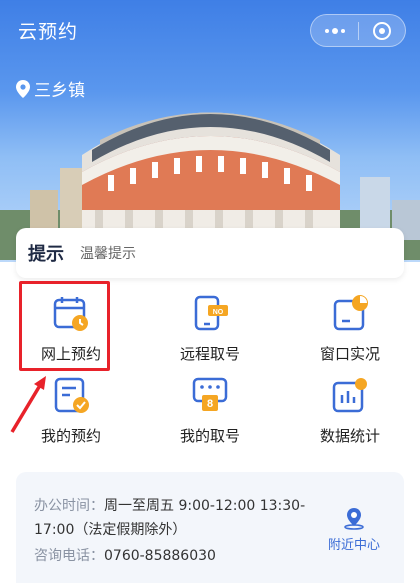 The height and width of the screenshot is (583, 420). I want to click on pointer-arrow-icon, so click(28, 404).